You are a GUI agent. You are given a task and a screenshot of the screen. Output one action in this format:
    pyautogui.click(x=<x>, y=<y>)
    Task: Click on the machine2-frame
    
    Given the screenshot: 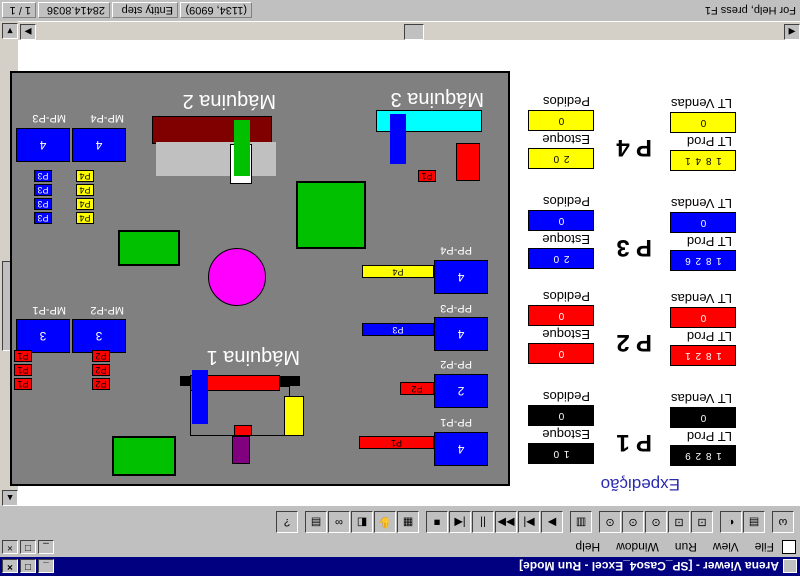 What is the action you would take?
    pyautogui.click(x=216, y=159)
    